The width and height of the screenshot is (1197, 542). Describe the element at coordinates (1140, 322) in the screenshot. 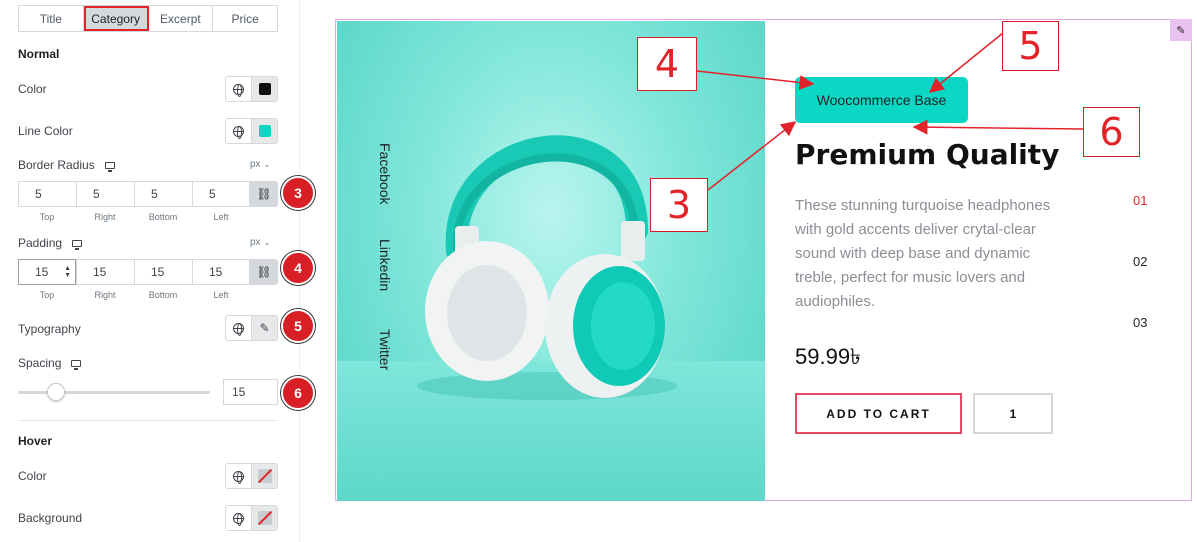

I see `slide-number-3: 03` at that location.